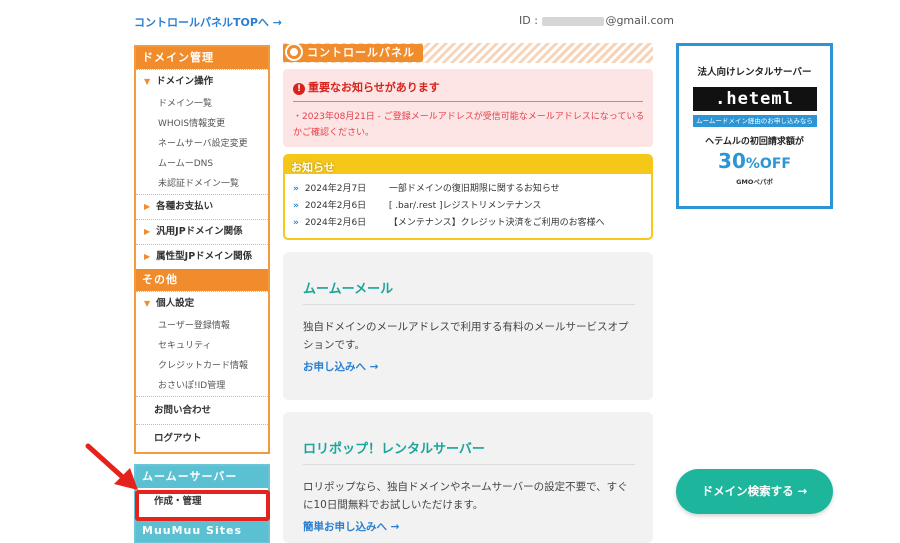  I want to click on sidebar-item-jp-attribute: ▶ 属性型JPドメイン関係, so click(202, 257).